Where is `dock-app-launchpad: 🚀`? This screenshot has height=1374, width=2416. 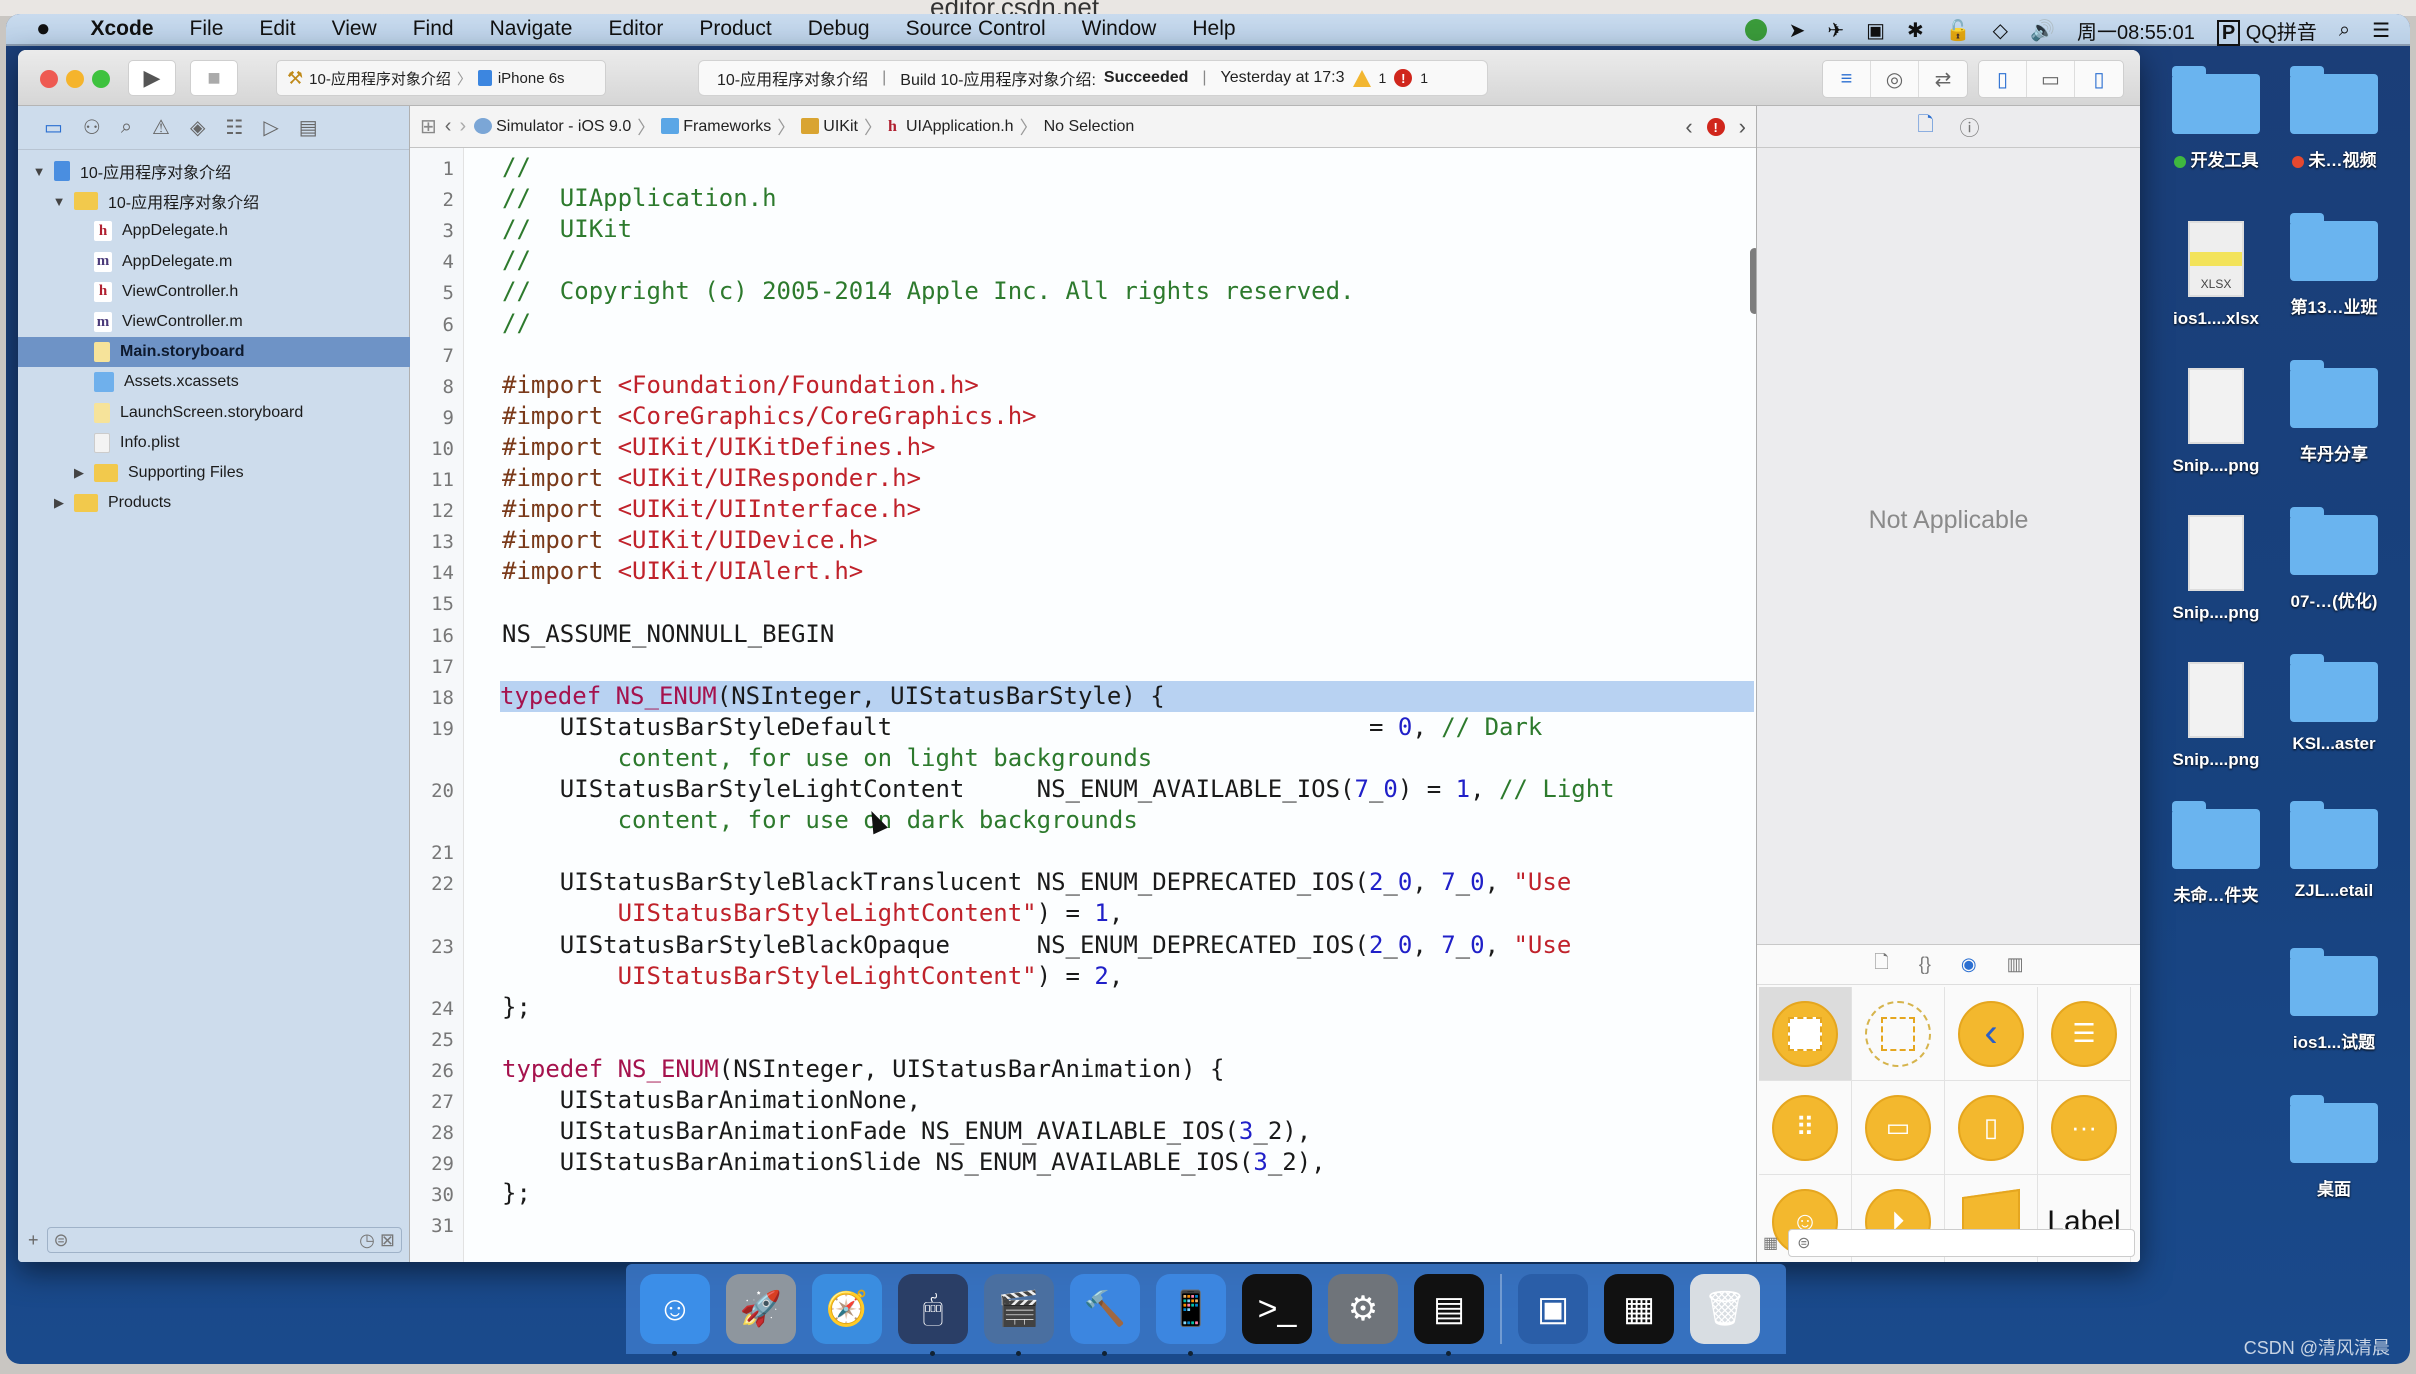
dock-app-launchpad: 🚀 is located at coordinates (761, 1309).